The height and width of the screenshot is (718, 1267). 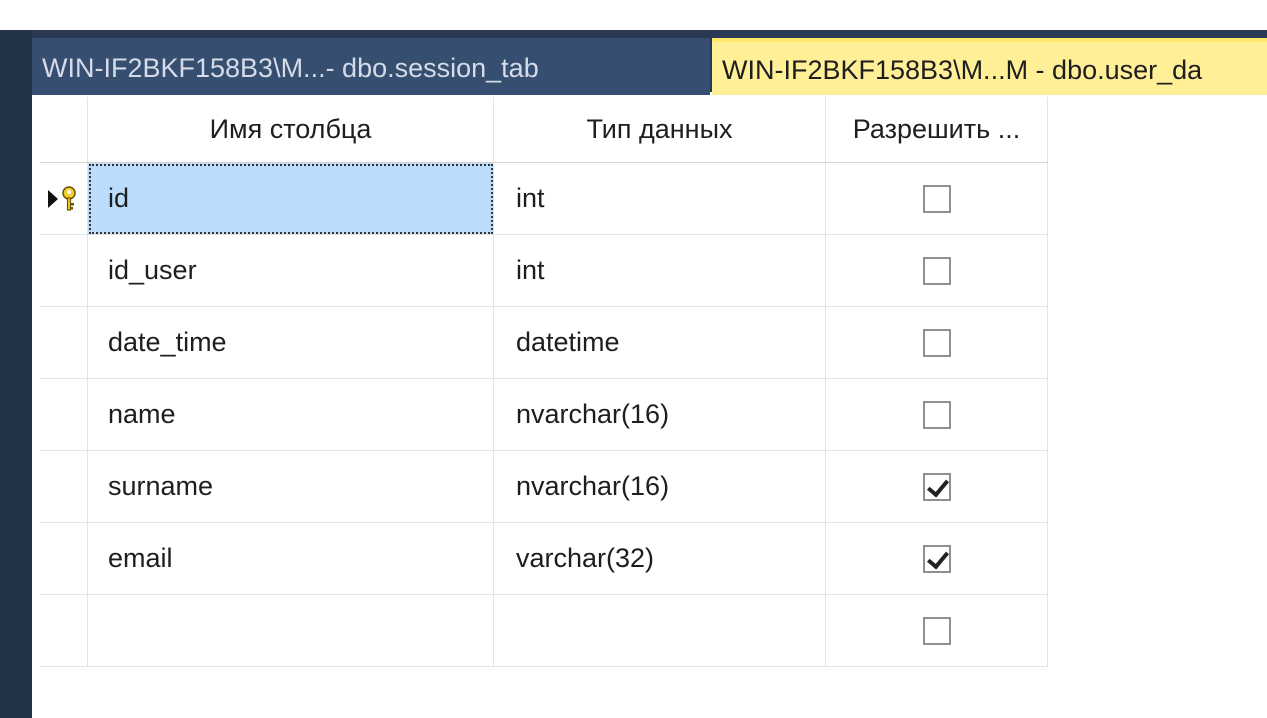 I want to click on column-name-text: name, so click(x=142, y=414).